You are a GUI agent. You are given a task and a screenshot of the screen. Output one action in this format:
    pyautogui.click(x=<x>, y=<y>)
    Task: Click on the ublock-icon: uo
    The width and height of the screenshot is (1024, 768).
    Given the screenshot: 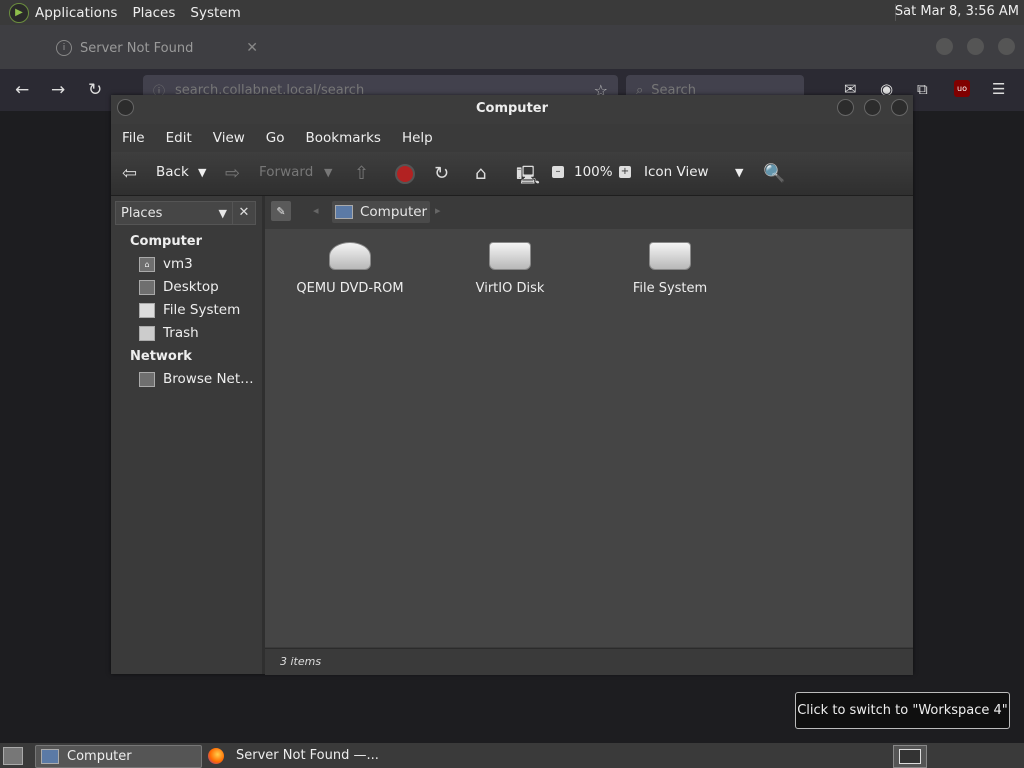 What is the action you would take?
    pyautogui.click(x=962, y=88)
    